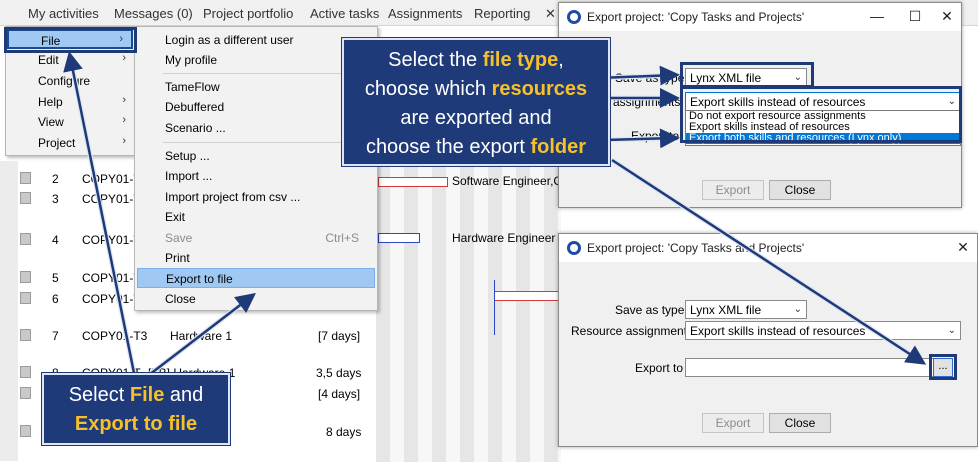 The image size is (978, 462). Describe the element at coordinates (70, 81) in the screenshot. I see `menu-item-configure: Configure` at that location.